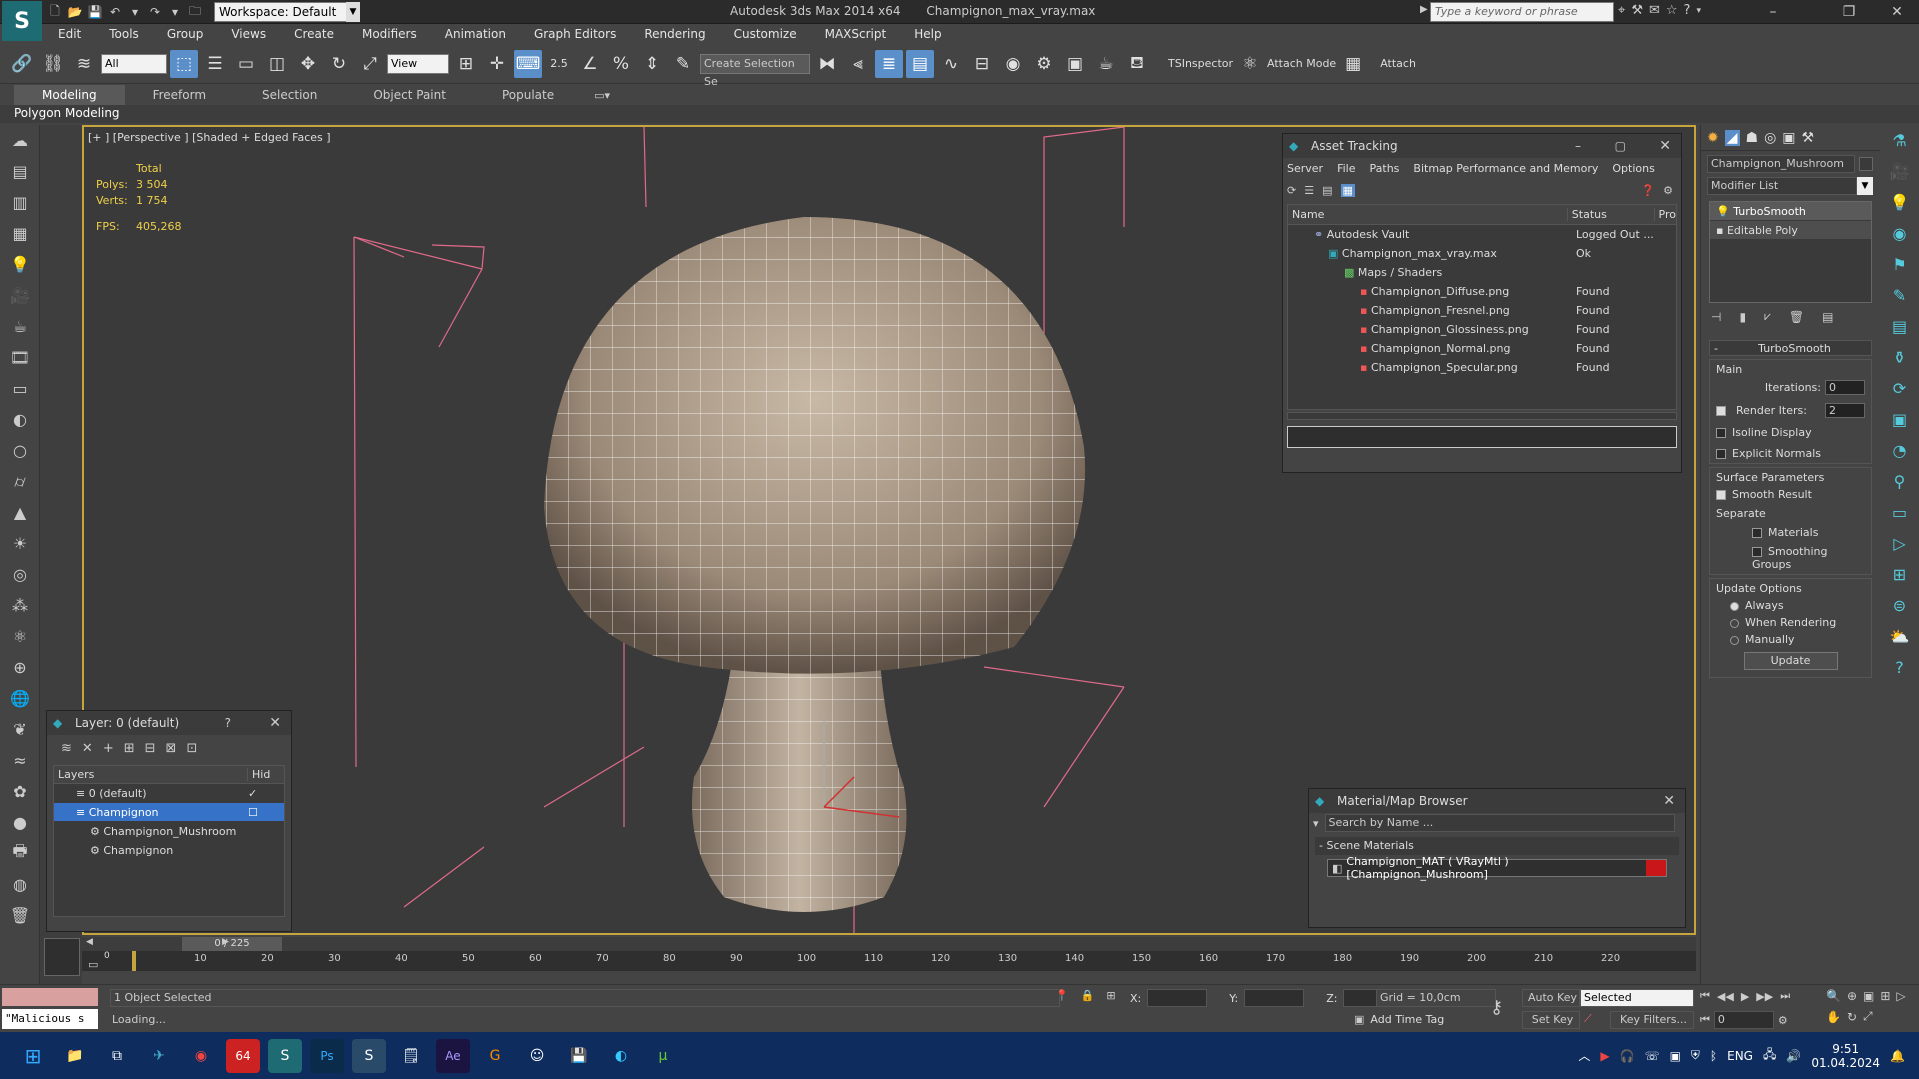 The height and width of the screenshot is (1079, 1919). I want to click on make-unique-icon: ⩗, so click(1767, 316).